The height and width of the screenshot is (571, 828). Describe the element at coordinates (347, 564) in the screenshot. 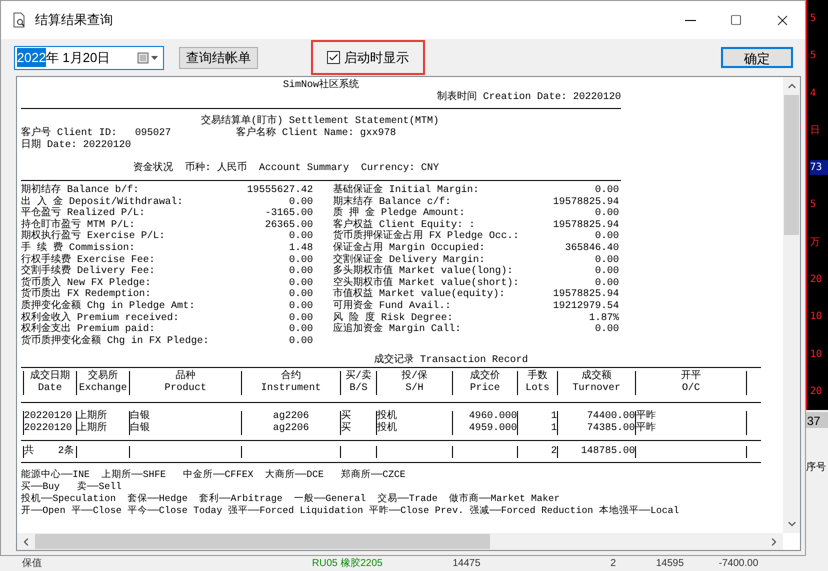

I see `background-cell: RU05 橡胶2205` at that location.